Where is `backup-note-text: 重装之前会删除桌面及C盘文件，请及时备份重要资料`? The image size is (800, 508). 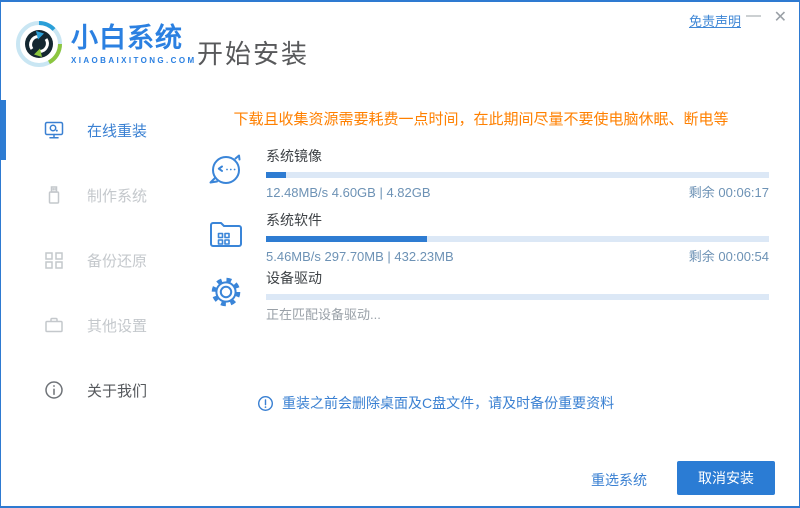 backup-note-text: 重装之前会删除桌面及C盘文件，请及时备份重要资料 is located at coordinates (448, 403).